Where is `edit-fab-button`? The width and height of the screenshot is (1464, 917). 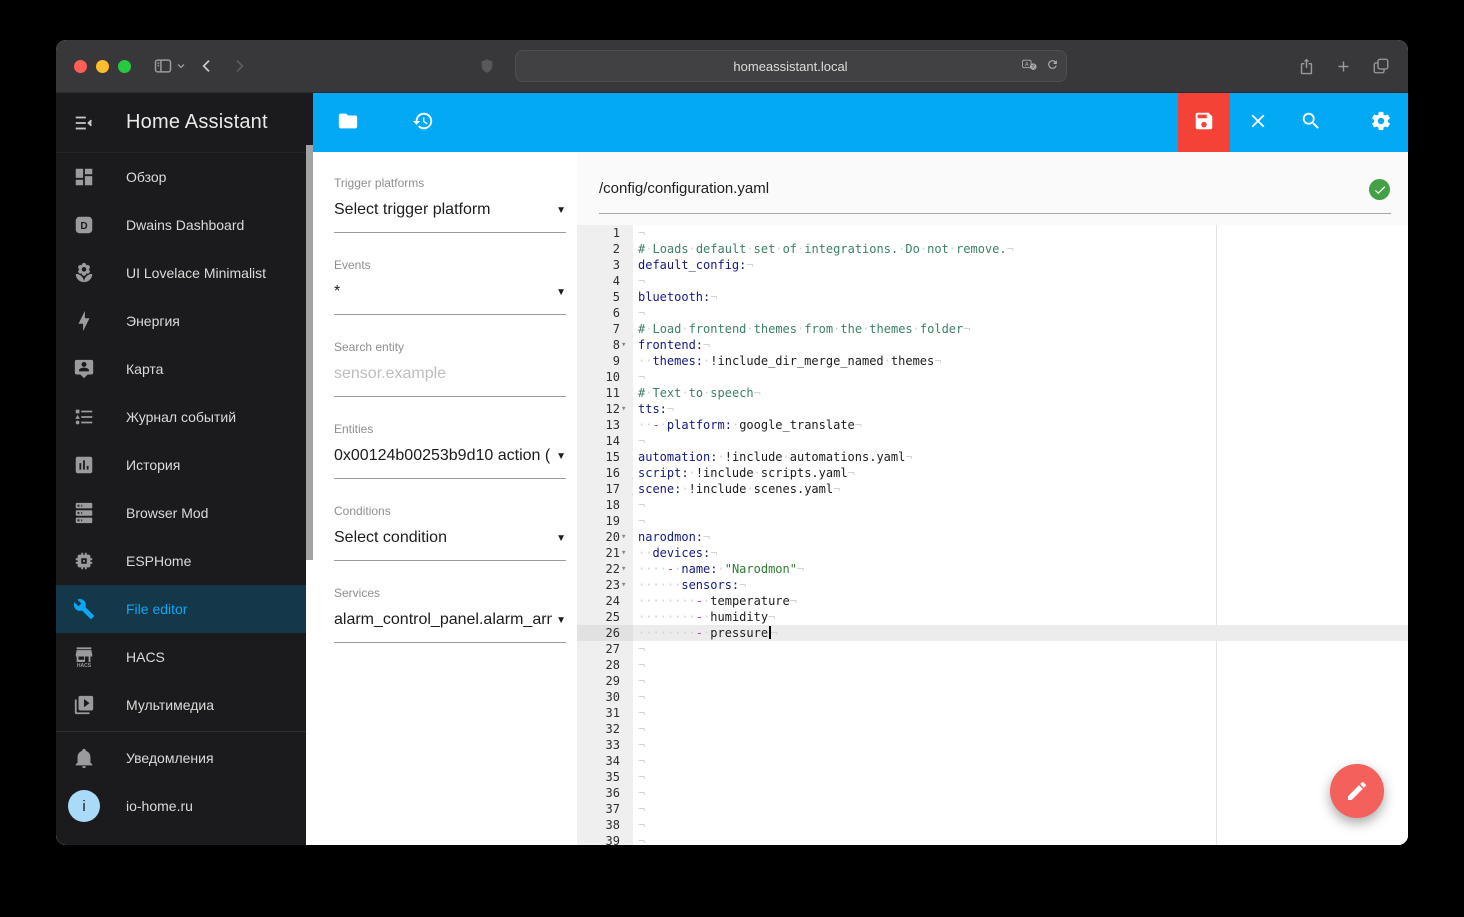 edit-fab-button is located at coordinates (1357, 791).